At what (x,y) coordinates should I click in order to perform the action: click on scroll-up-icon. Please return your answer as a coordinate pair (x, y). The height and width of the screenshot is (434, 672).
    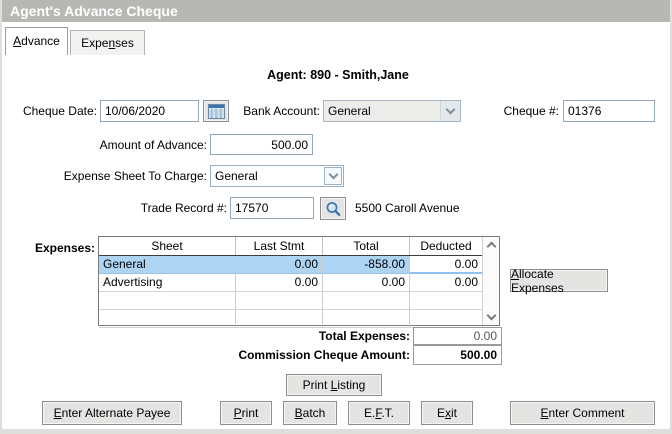
    Looking at the image, I should click on (491, 246).